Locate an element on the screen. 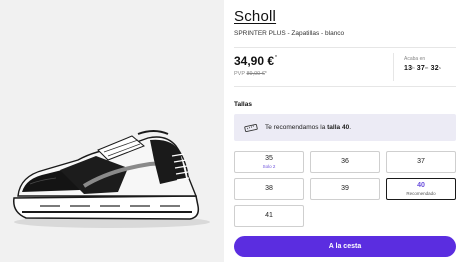  size-option-38: 38 is located at coordinates (269, 189).